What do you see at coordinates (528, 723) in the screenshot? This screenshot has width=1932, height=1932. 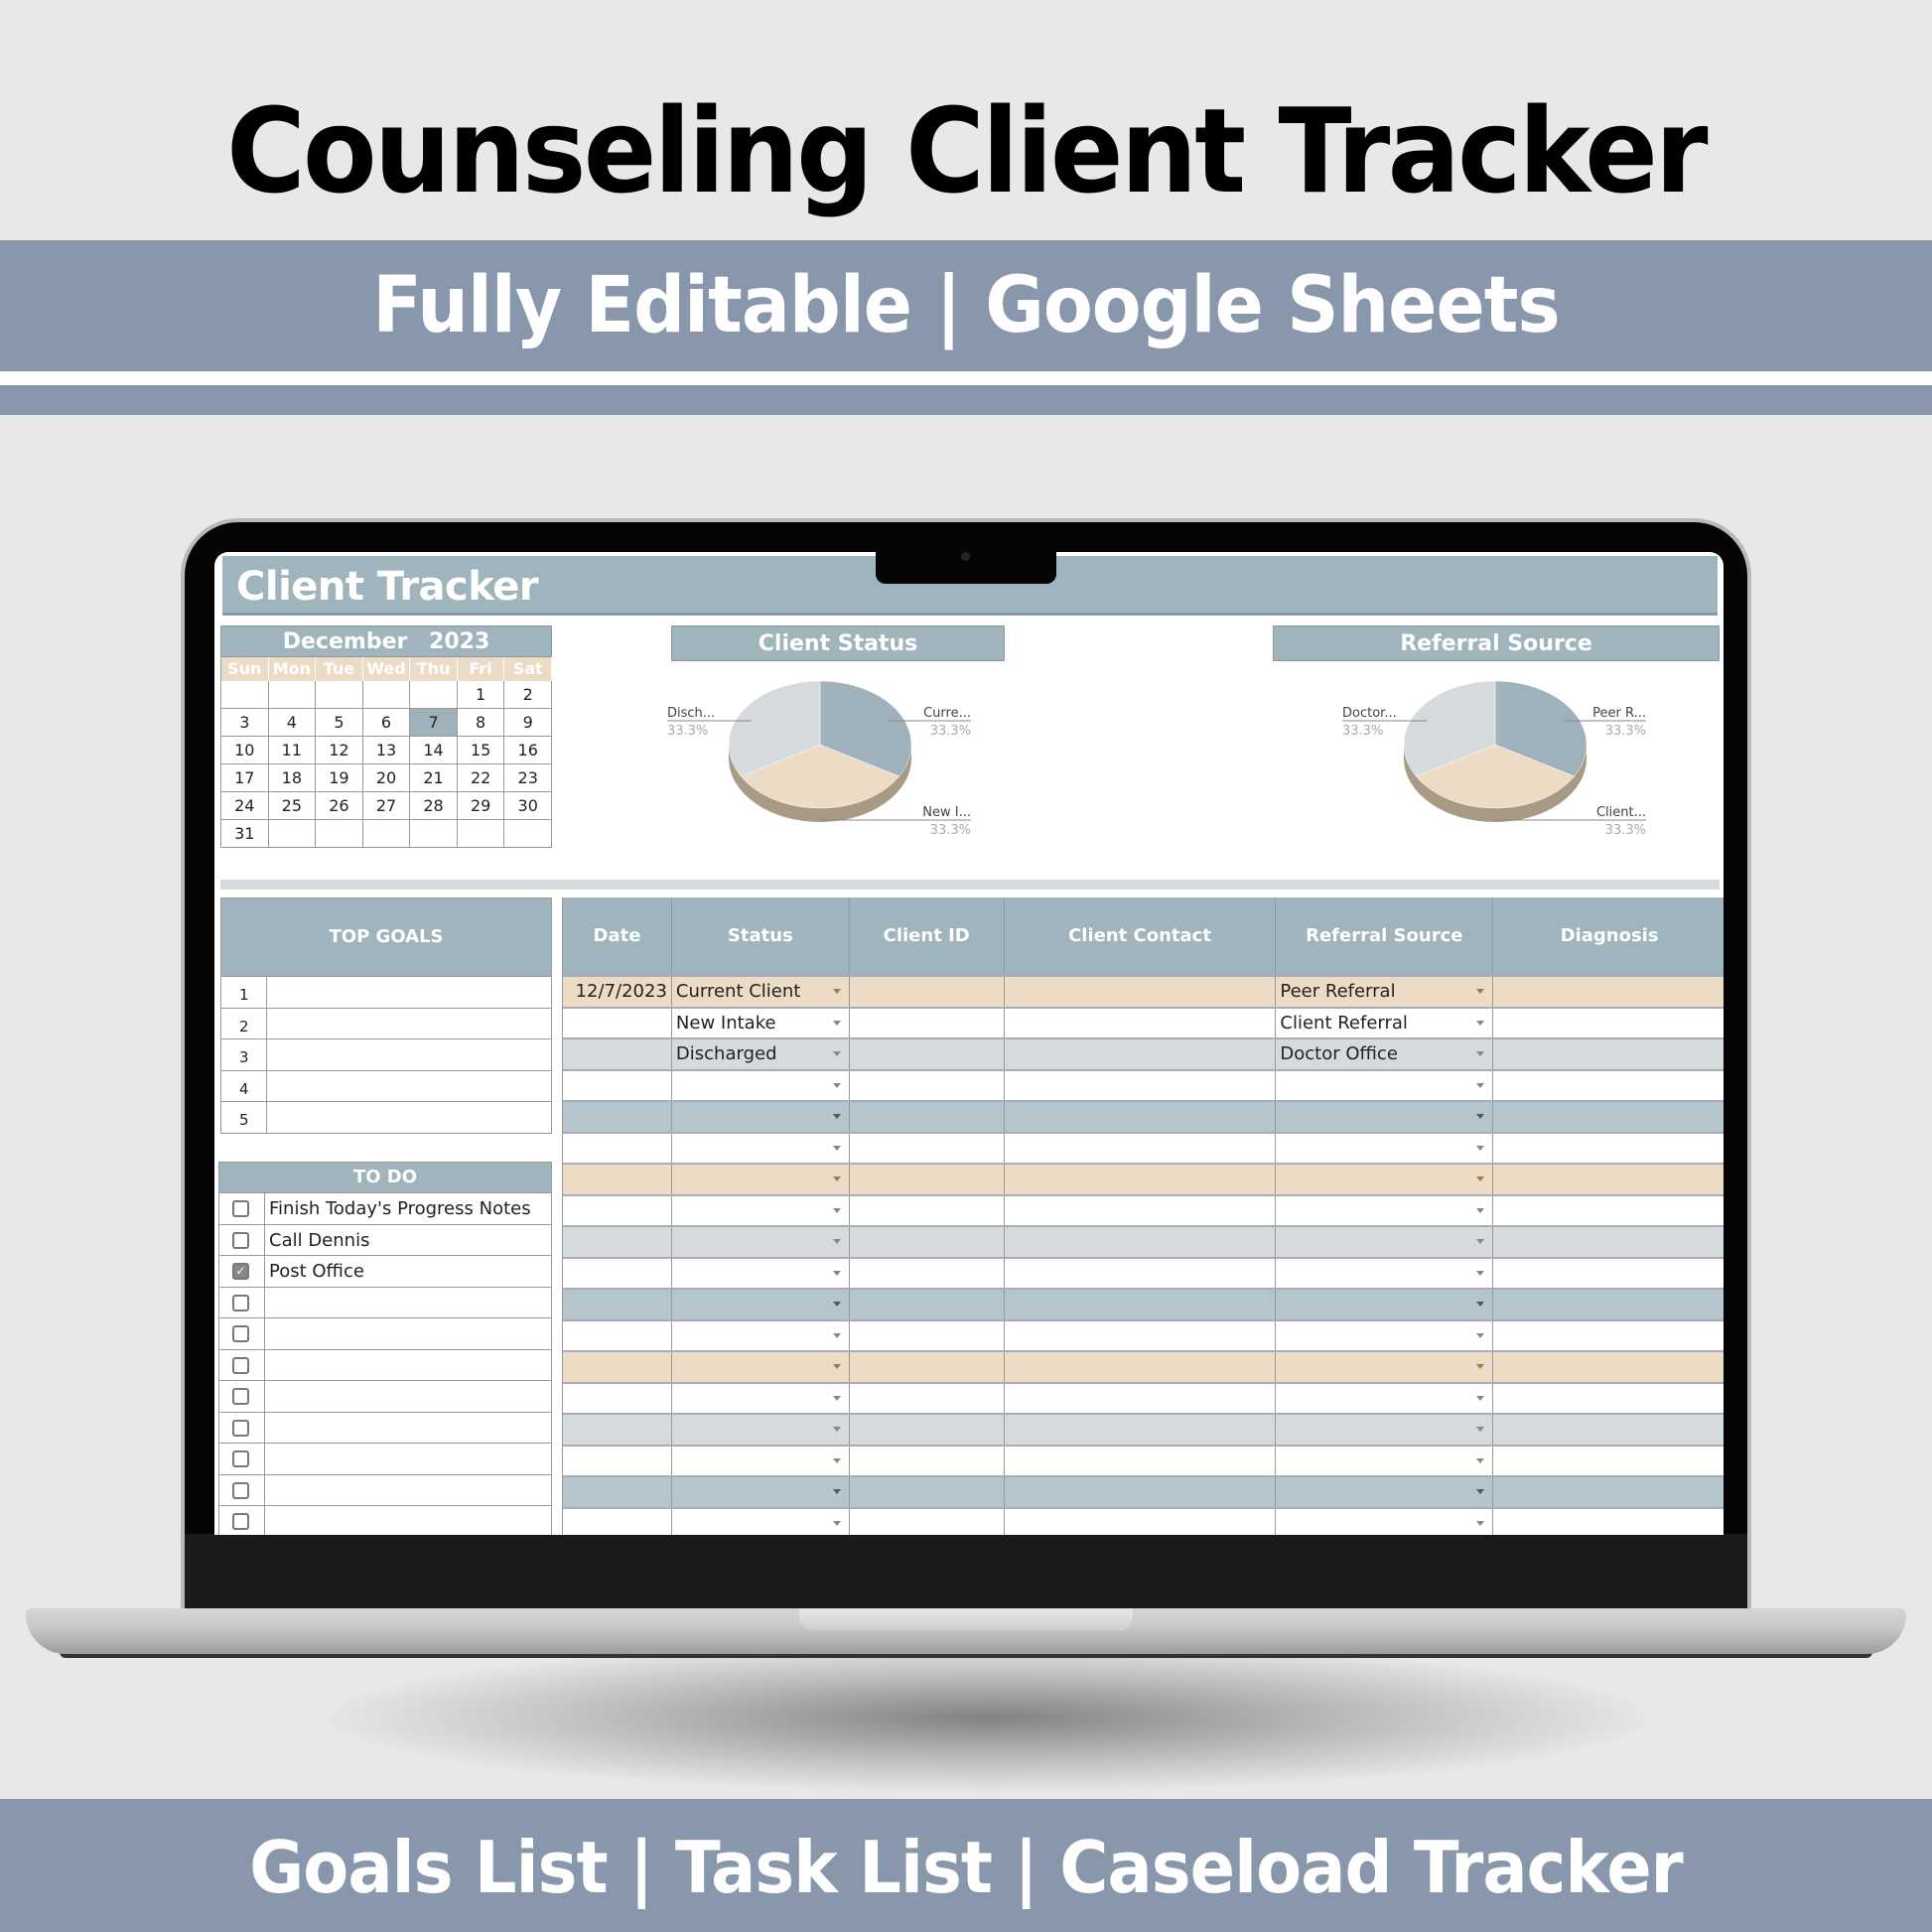 I see `calendar-day: 9` at bounding box center [528, 723].